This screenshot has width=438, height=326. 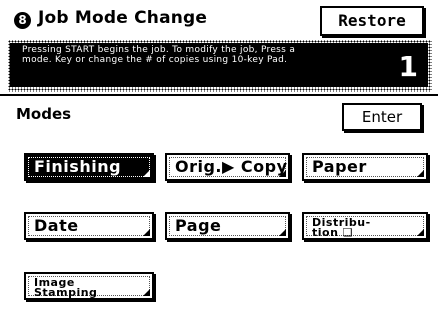 What do you see at coordinates (219, 95) in the screenshot?
I see `divider` at bounding box center [219, 95].